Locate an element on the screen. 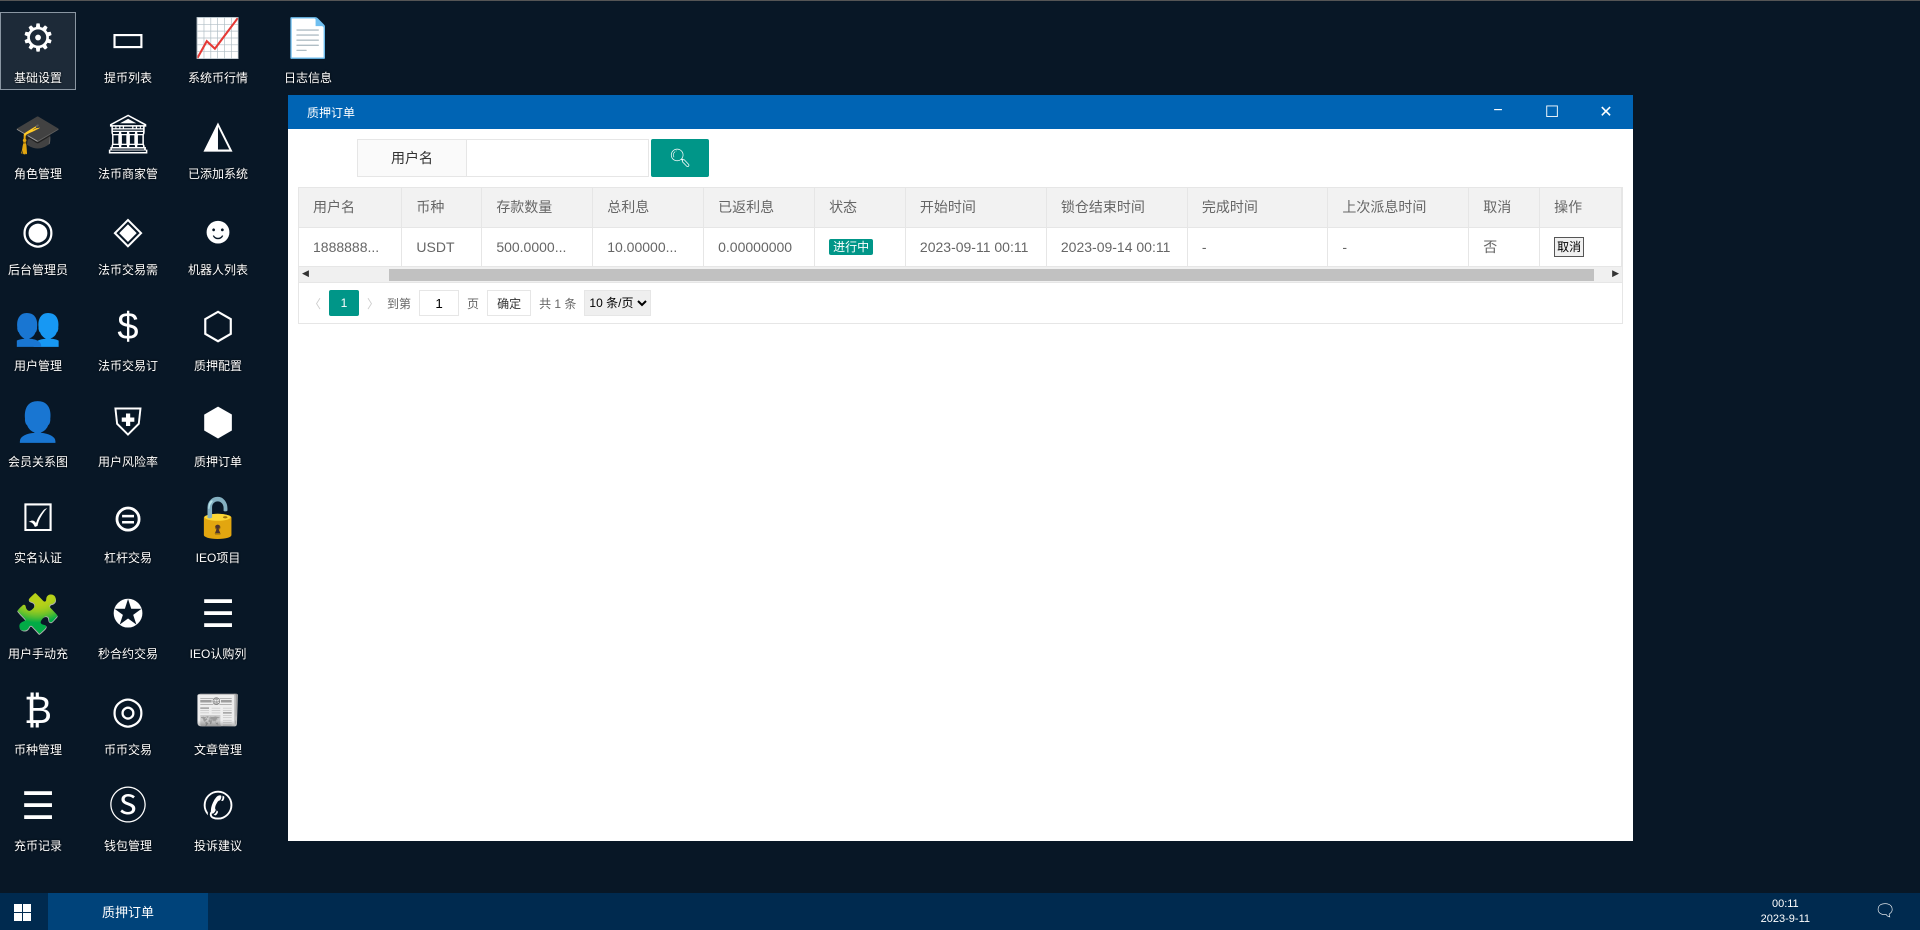  desktop-icon-20: 🧩 用户手动充 is located at coordinates (38, 627).